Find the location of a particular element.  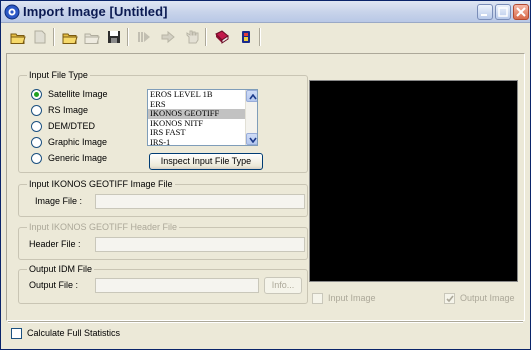

open-folder-icon is located at coordinates (18, 37).